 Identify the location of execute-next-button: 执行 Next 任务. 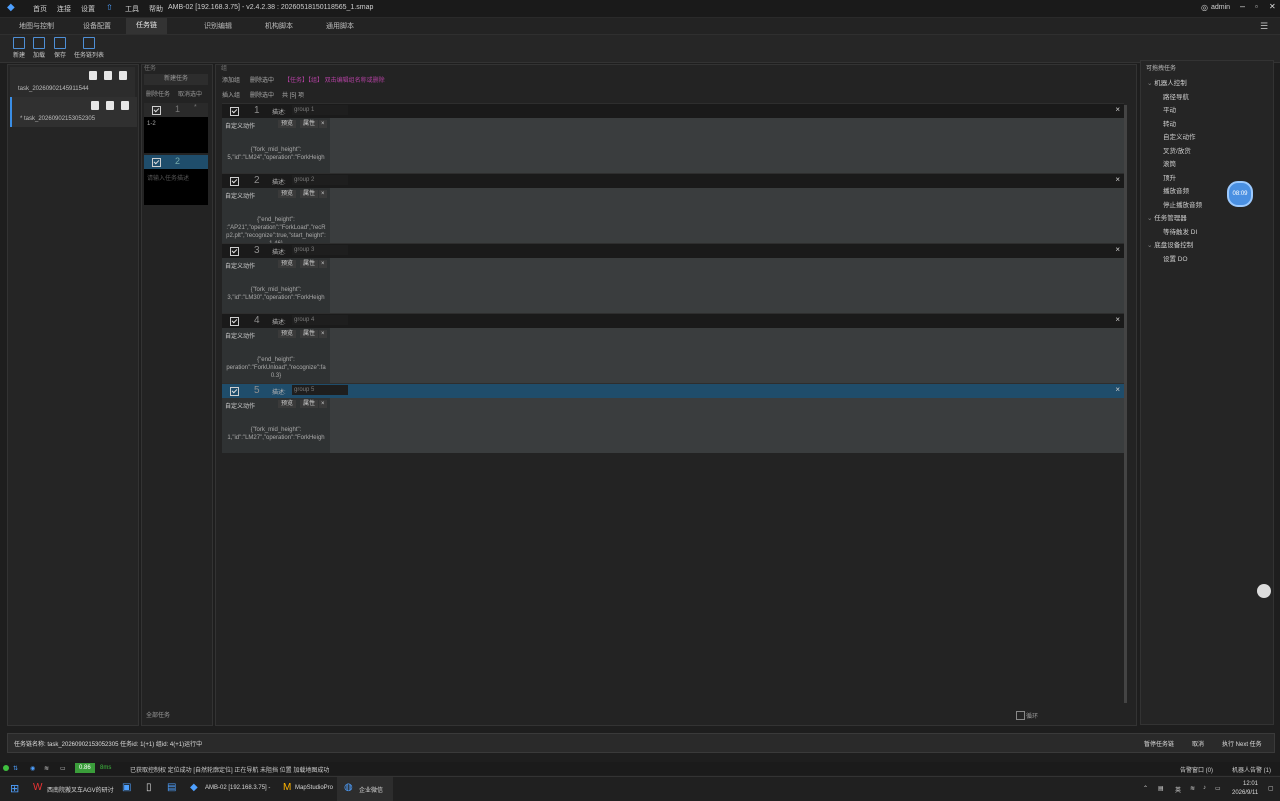
(1242, 743).